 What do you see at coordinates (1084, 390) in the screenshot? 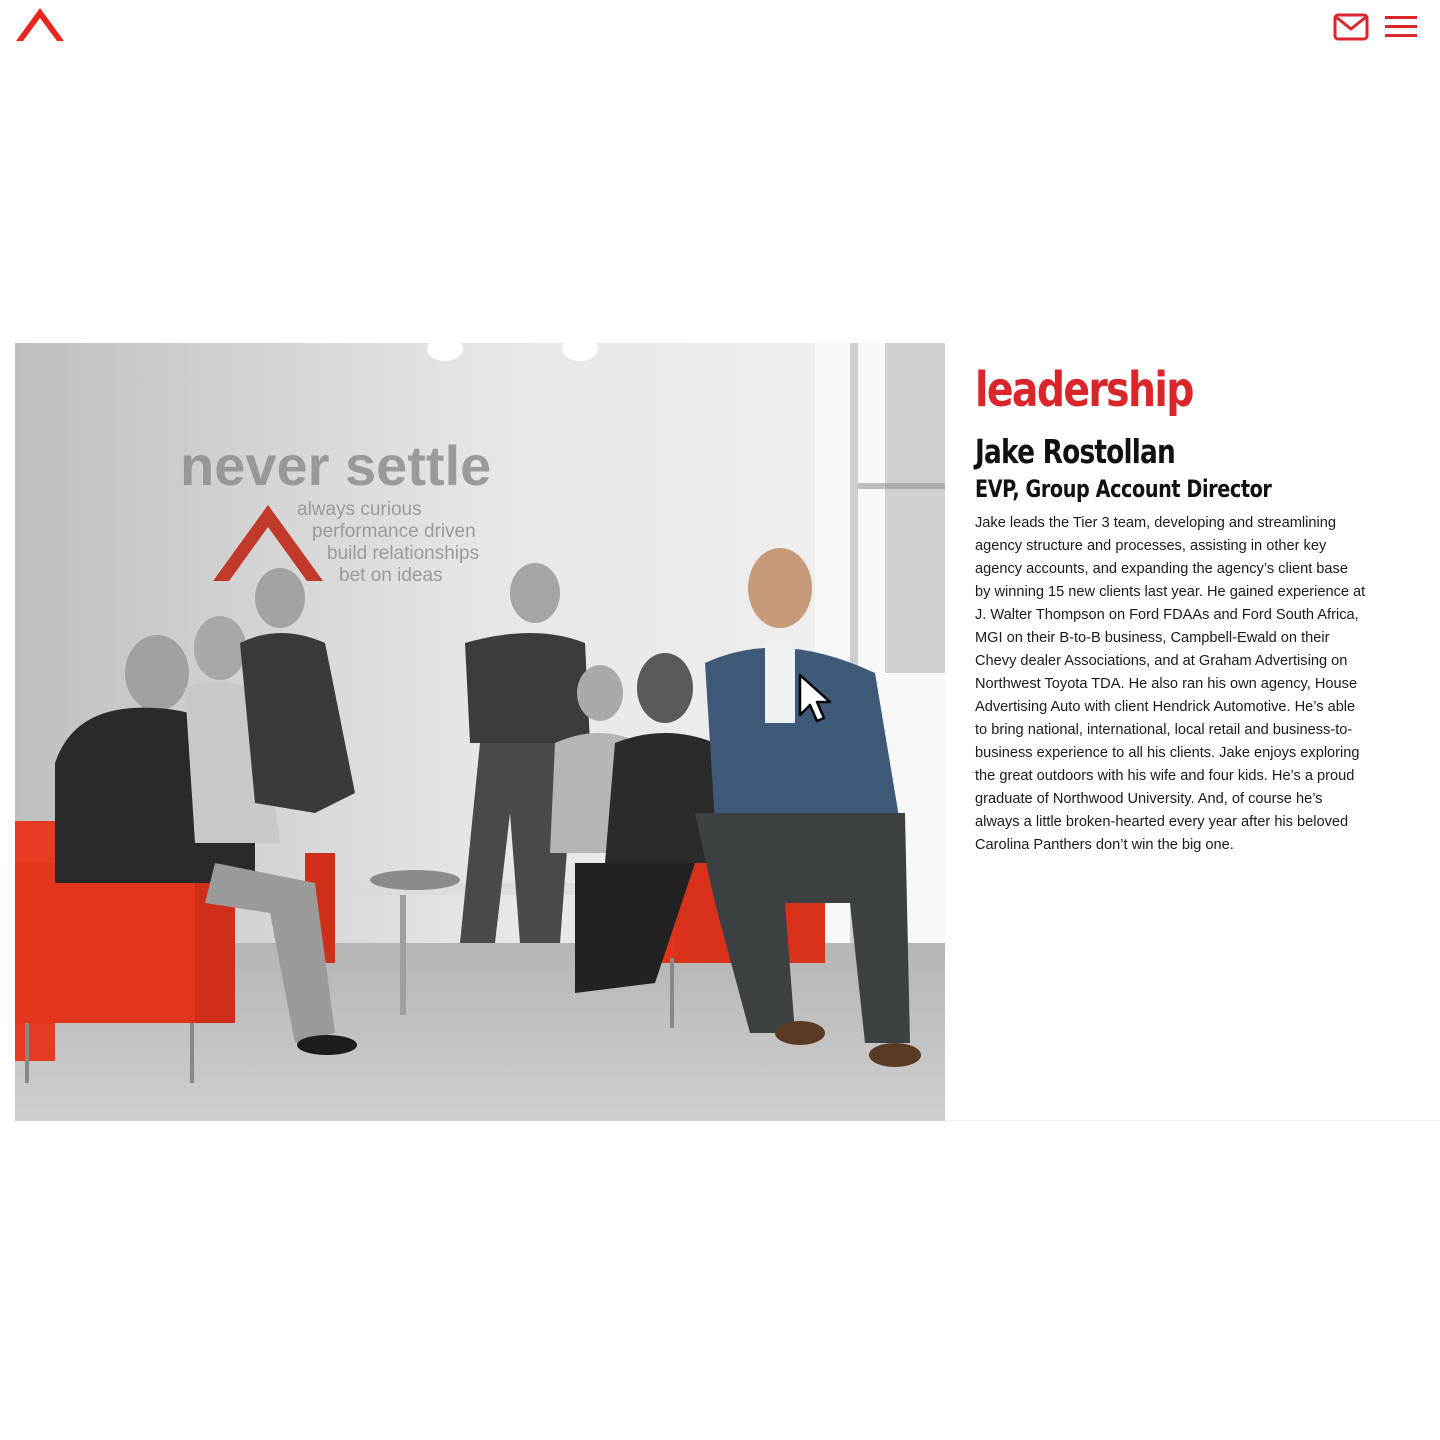
I see `section-title: leadership` at bounding box center [1084, 390].